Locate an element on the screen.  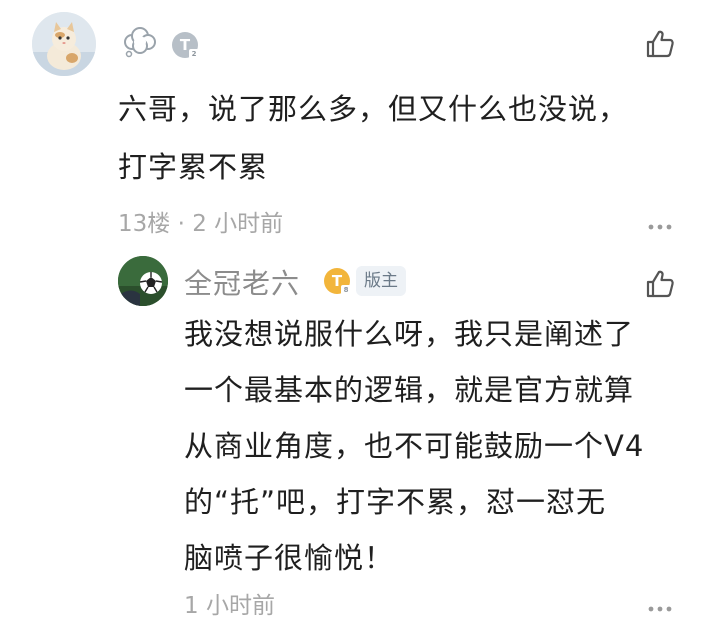
level-badge-sub: 2 is located at coordinates (194, 54).